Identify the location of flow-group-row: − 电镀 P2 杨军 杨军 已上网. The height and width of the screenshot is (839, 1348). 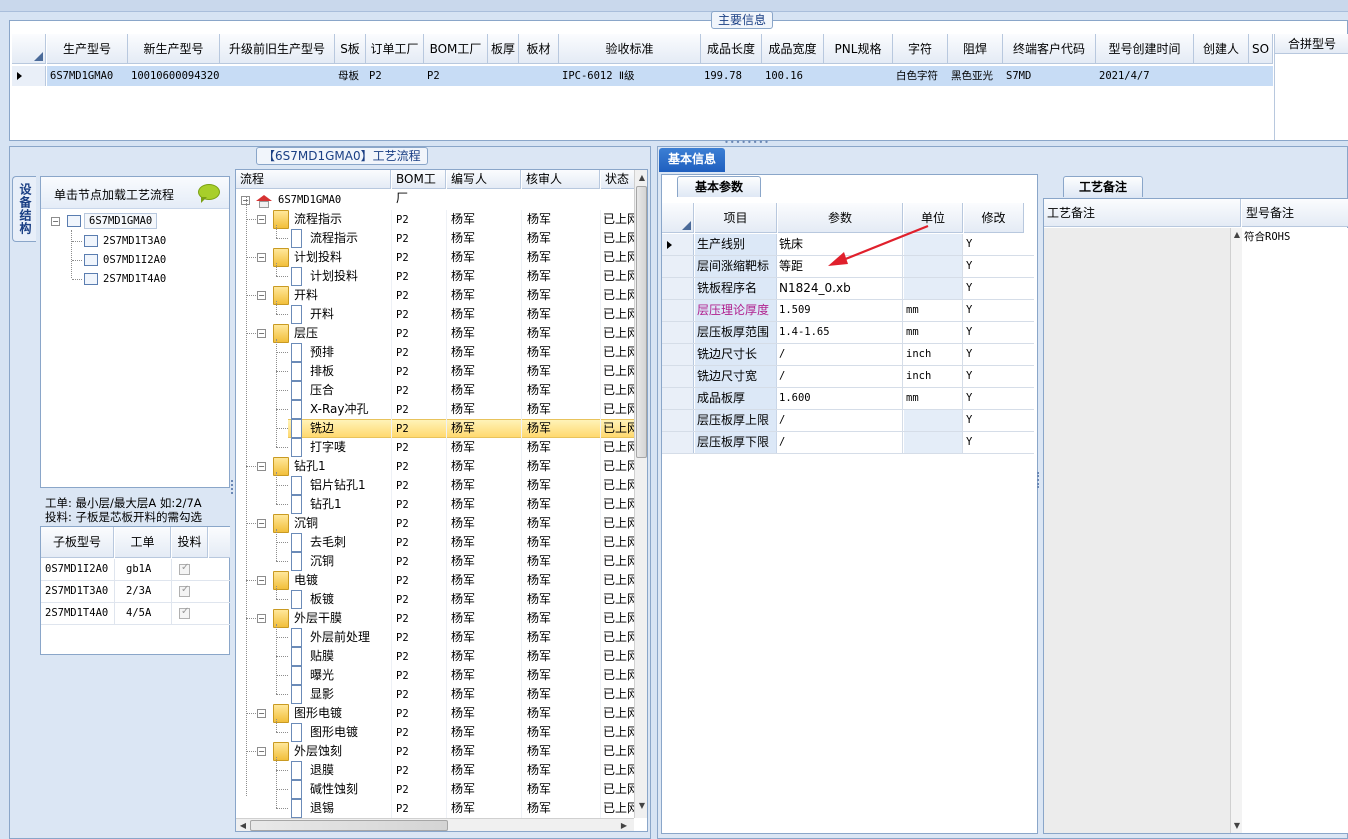
(441, 580).